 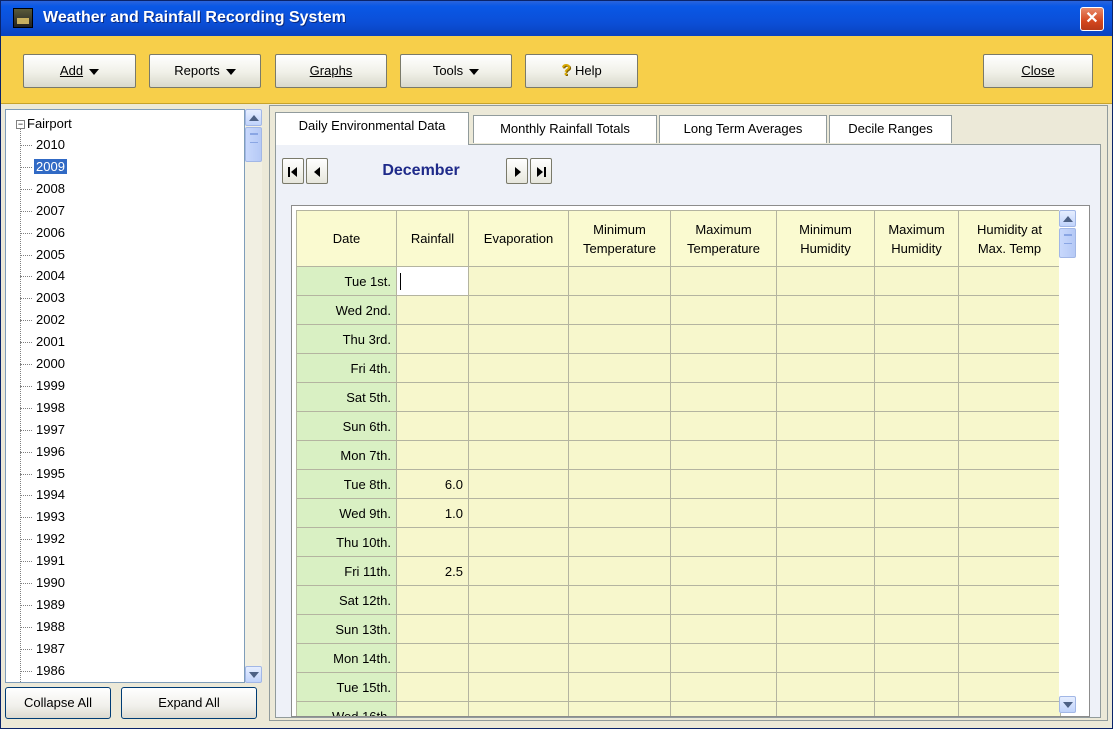 I want to click on column-header: Rainfall, so click(x=432, y=238).